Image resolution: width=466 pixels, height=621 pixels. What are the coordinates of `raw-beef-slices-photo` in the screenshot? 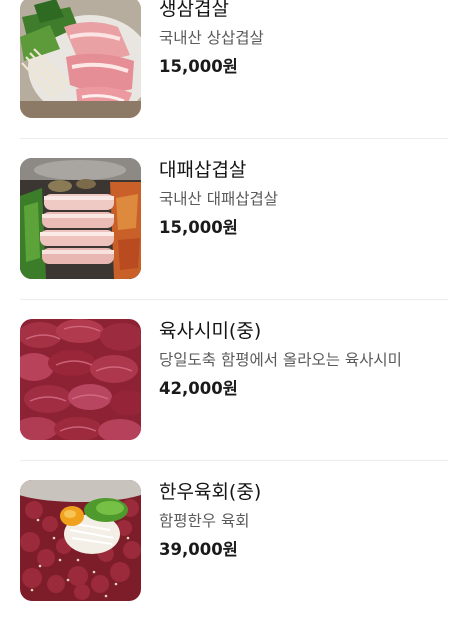 It's located at (80, 379).